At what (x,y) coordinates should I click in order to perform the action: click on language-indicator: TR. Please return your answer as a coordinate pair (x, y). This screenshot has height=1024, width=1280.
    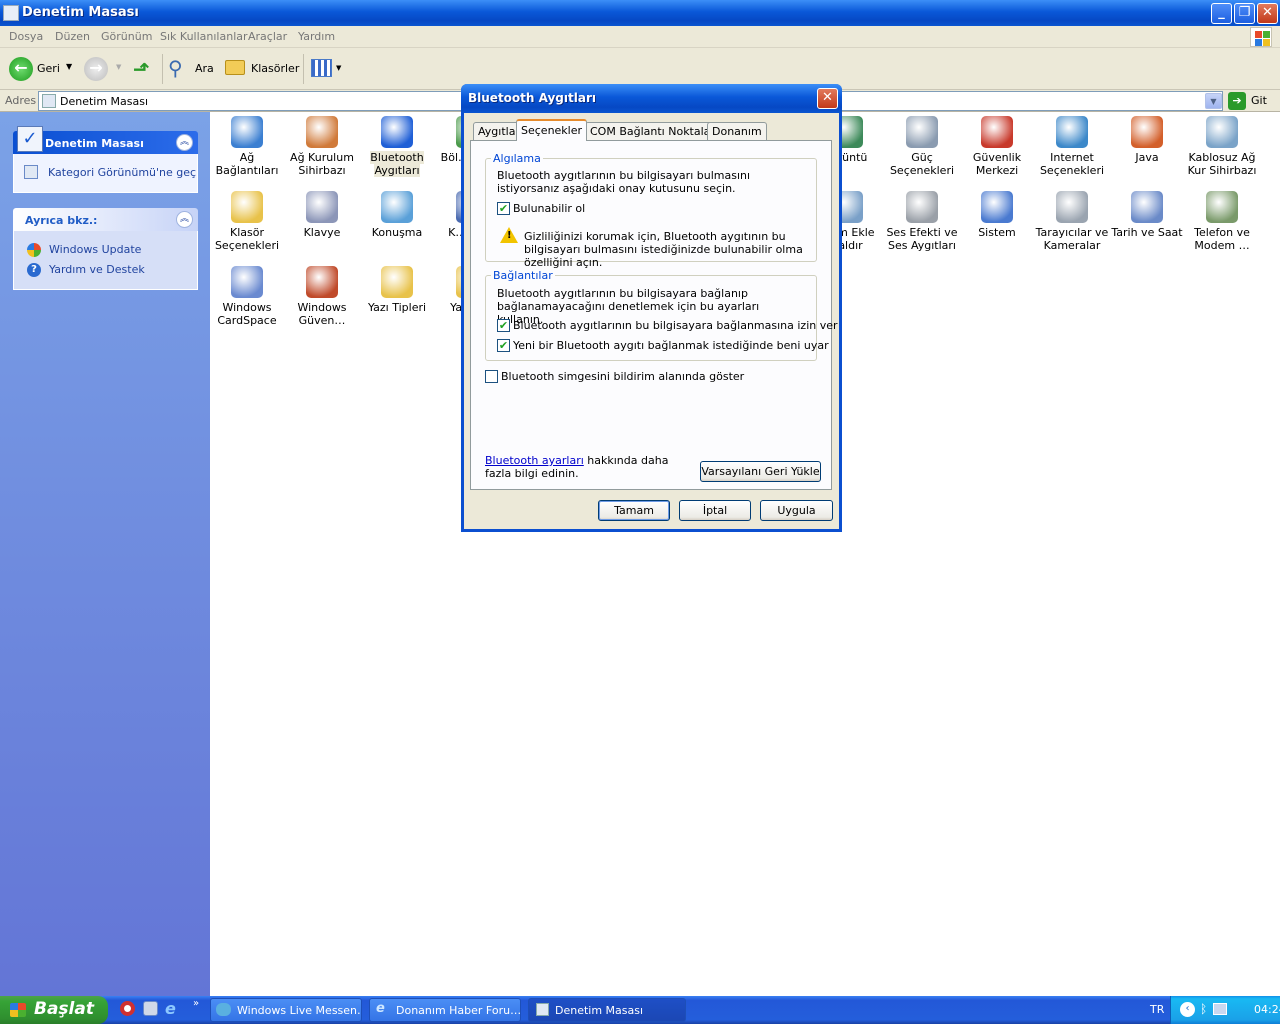
    Looking at the image, I should click on (1157, 1009).